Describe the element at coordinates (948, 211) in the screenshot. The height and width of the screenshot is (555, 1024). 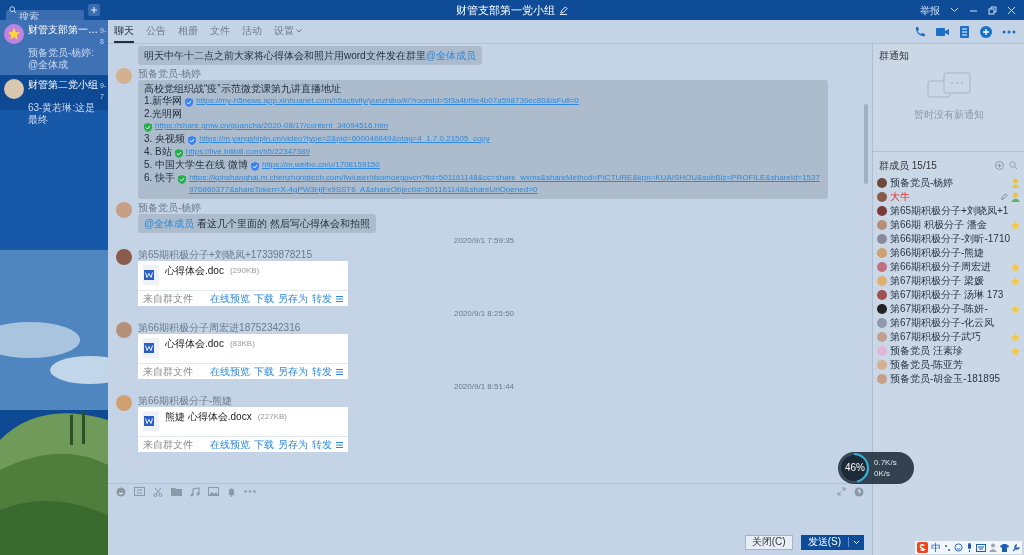
I see `member-item: 第65期积极分子+刘晓凤+1` at that location.